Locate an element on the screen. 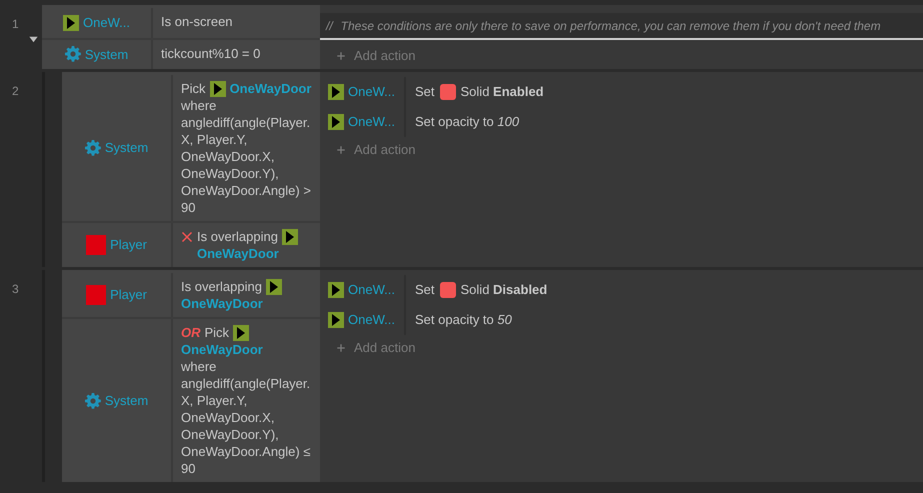 This screenshot has width=923, height=493. action-text: Solid Disabled is located at coordinates (504, 290).